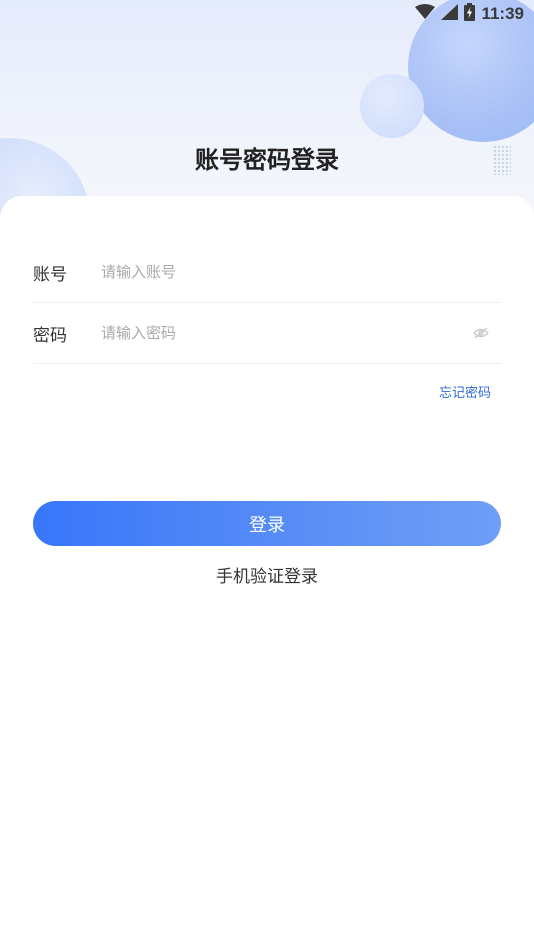  I want to click on account-label: 账号, so click(50, 274).